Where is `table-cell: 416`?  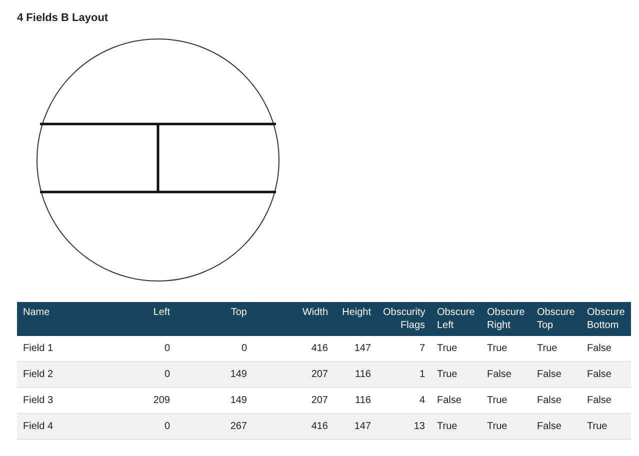 table-cell: 416 is located at coordinates (293, 427).